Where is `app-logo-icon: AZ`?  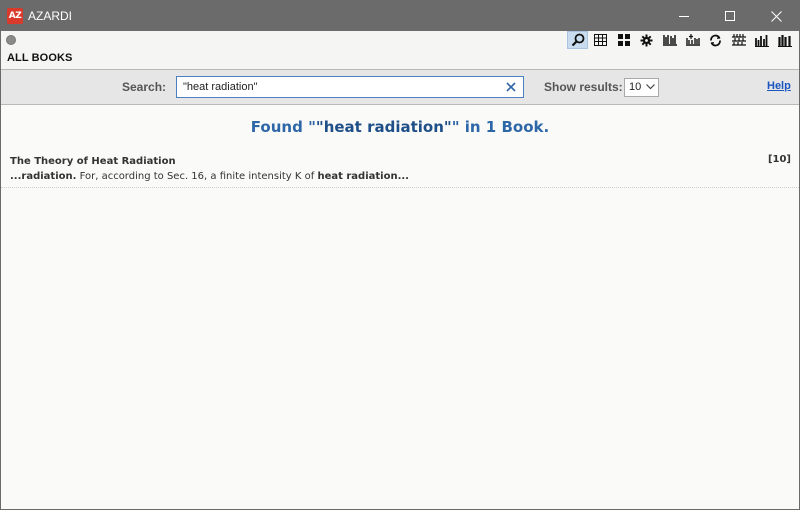 app-logo-icon: AZ is located at coordinates (15, 16).